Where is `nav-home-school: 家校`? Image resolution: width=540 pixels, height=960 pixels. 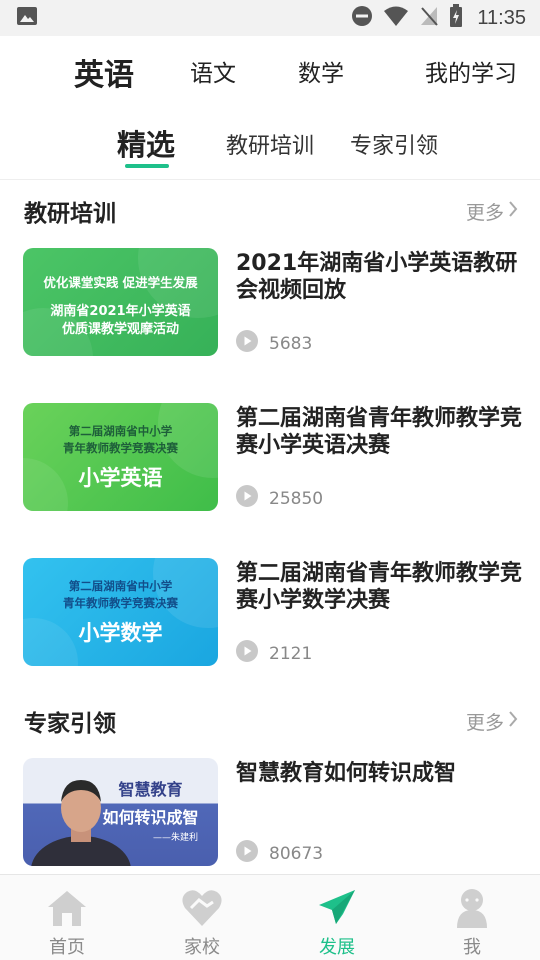 nav-home-school: 家校 is located at coordinates (202, 923).